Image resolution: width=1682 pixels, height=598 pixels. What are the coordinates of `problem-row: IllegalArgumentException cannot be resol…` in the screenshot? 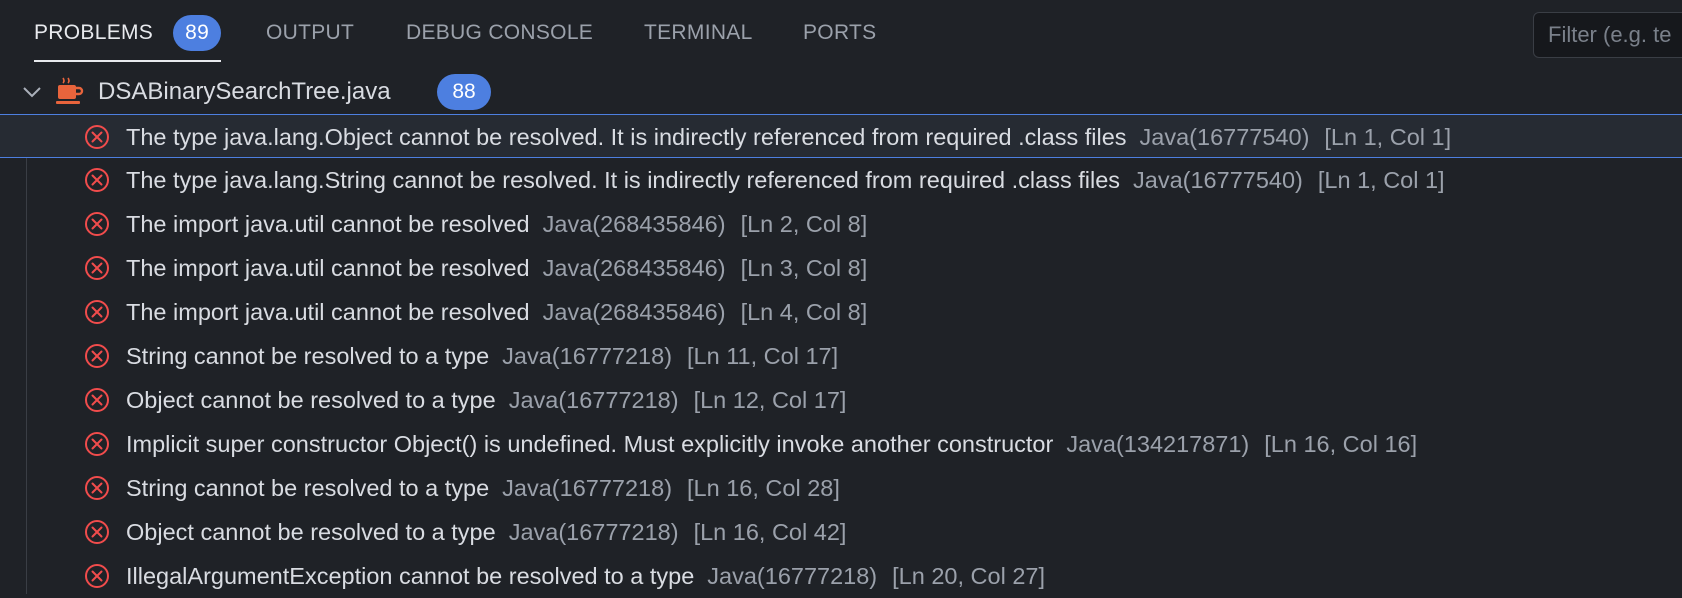 It's located at (841, 576).